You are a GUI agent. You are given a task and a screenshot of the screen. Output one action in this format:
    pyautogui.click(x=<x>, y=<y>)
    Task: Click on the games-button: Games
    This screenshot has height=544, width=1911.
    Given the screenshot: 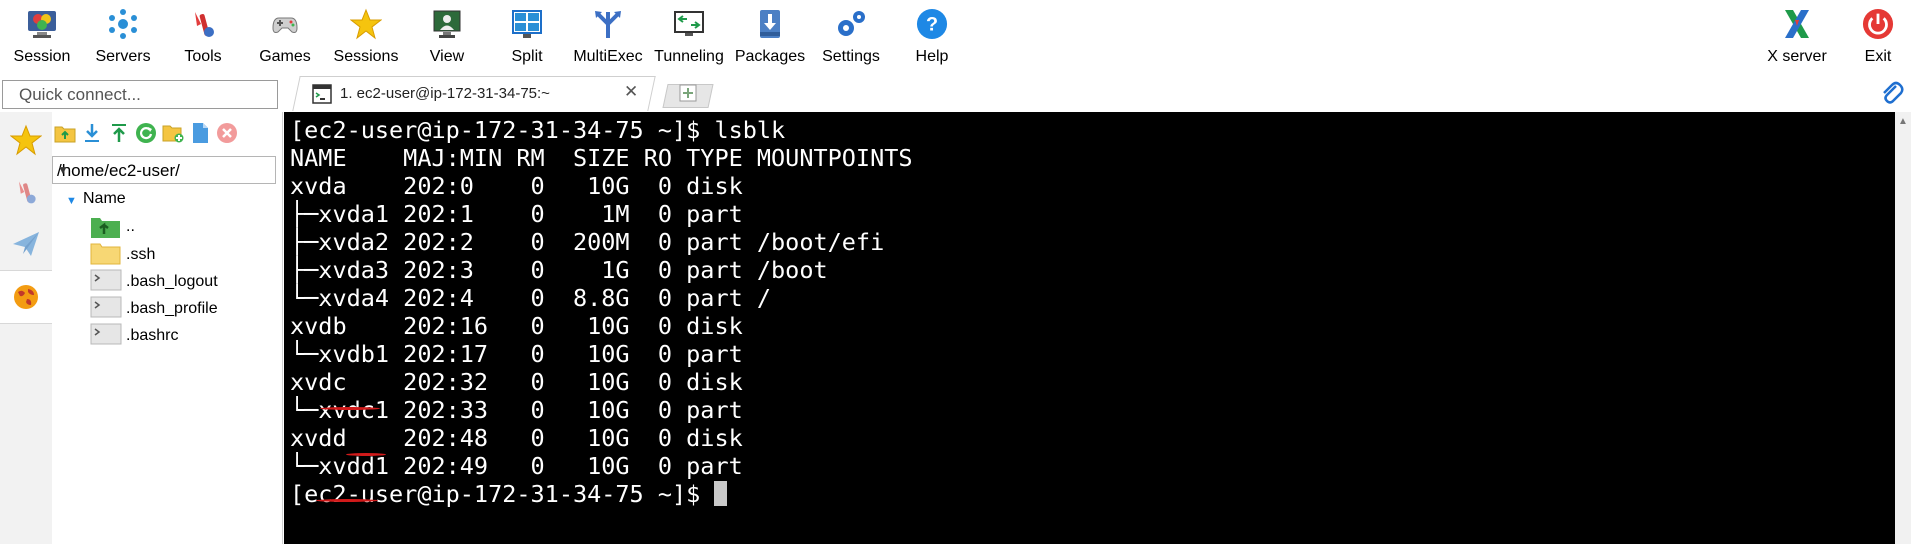 What is the action you would take?
    pyautogui.click(x=285, y=37)
    